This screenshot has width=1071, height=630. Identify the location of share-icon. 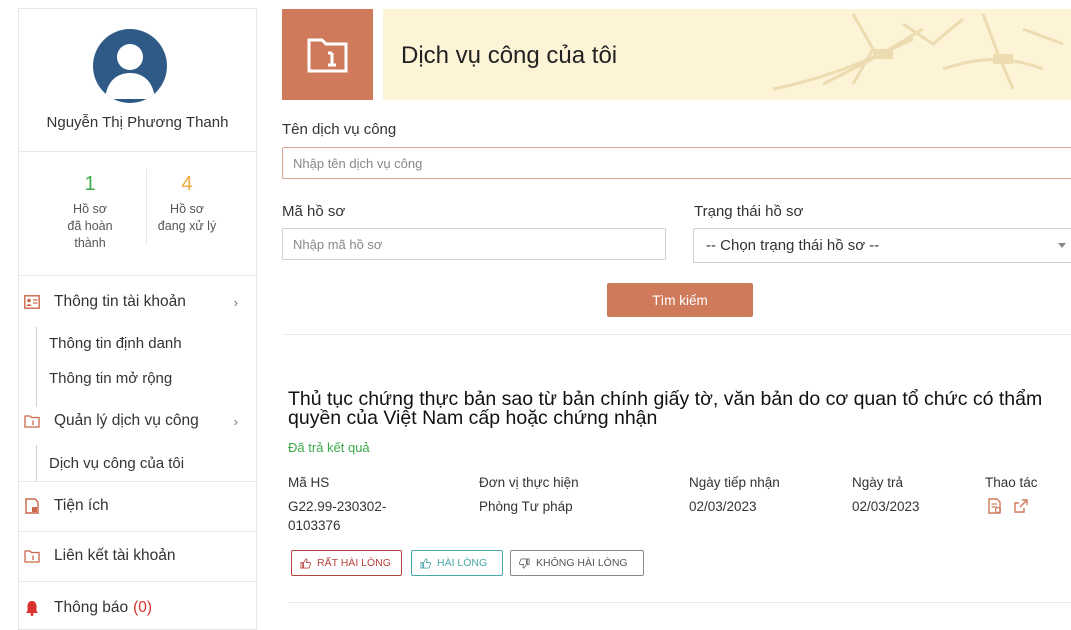
(1021, 506).